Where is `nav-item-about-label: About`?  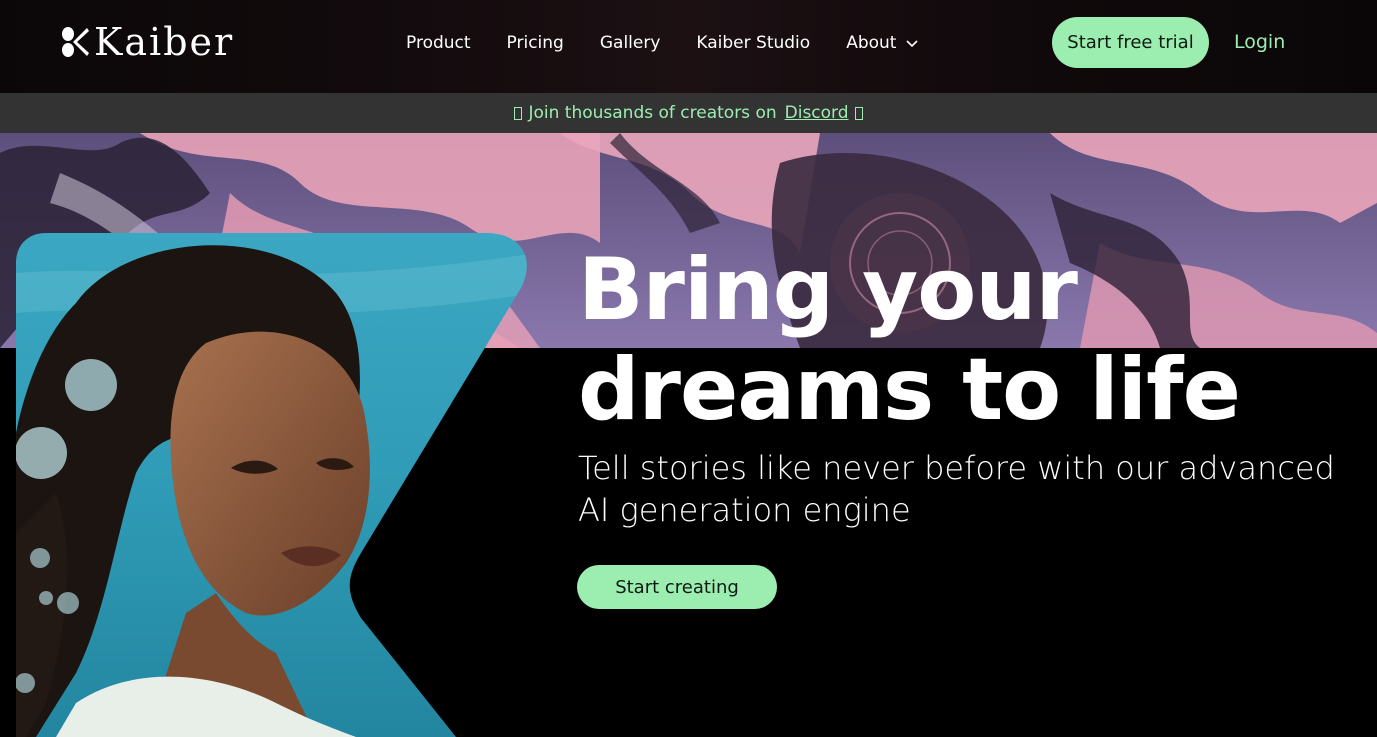
nav-item-about-label: About is located at coordinates (871, 43).